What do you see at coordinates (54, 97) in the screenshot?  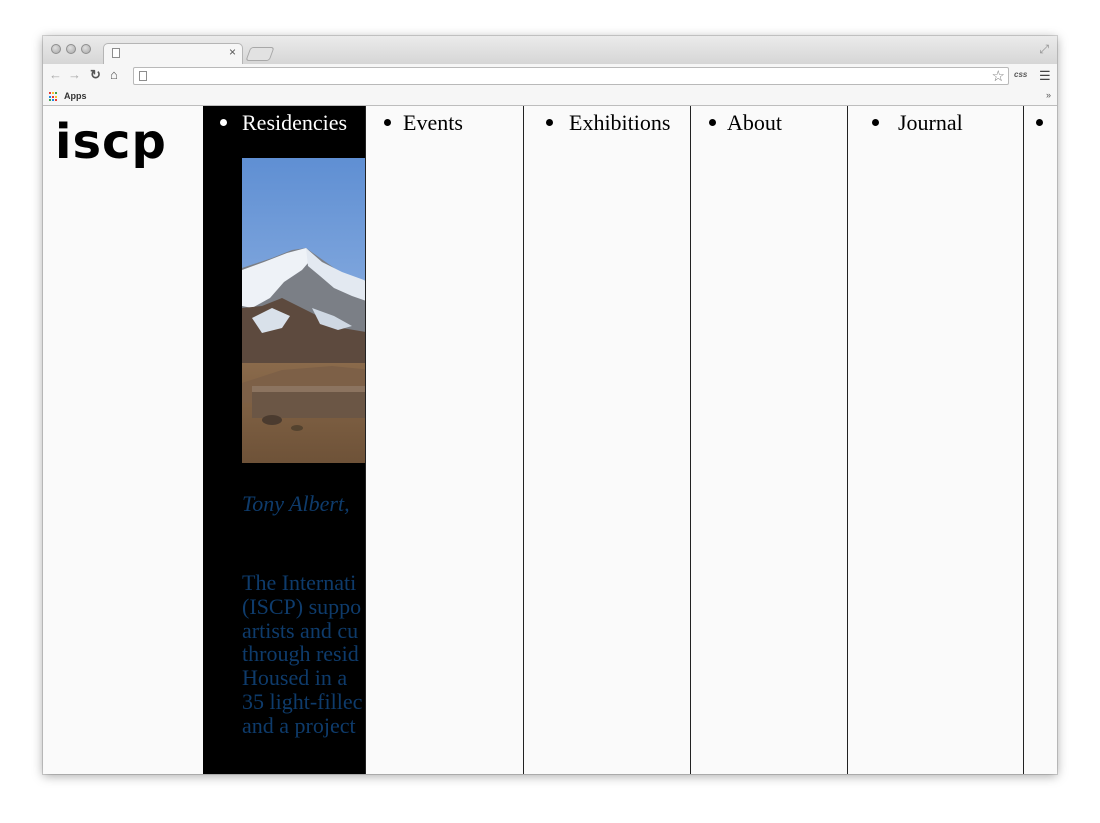 I see `apps-grid-icon` at bounding box center [54, 97].